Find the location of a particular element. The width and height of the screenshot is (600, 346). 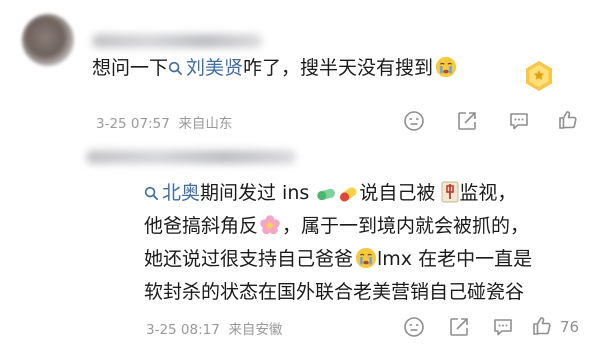

gold-badge-icon is located at coordinates (539, 76).